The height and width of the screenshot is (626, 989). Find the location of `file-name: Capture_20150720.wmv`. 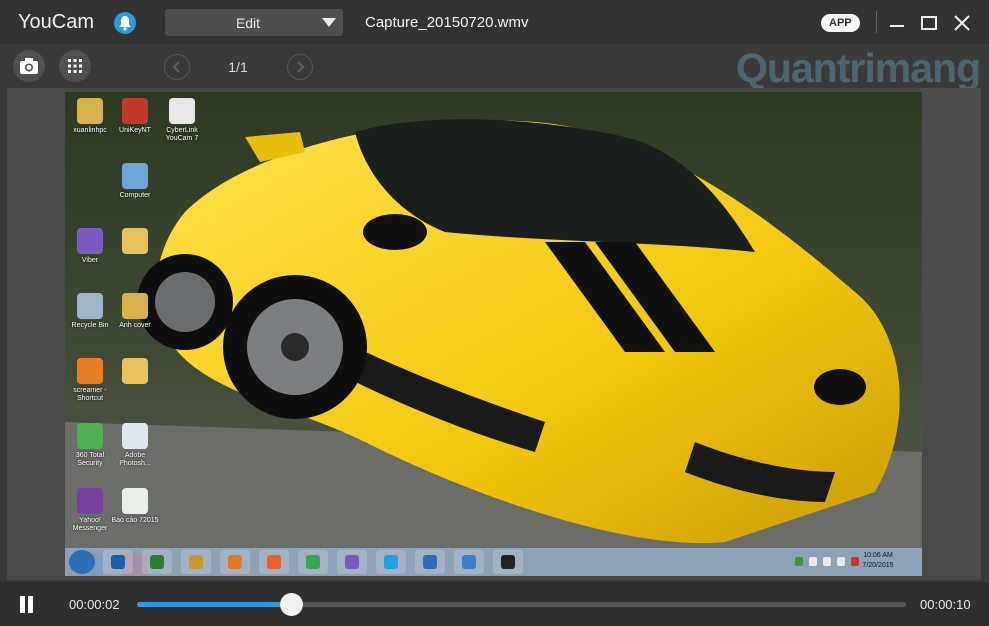

file-name: Capture_20150720.wmv is located at coordinates (447, 22).